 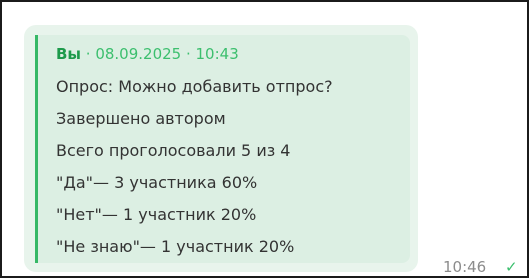 What do you see at coordinates (141, 118) in the screenshot?
I see `poll-status: Завершено автором` at bounding box center [141, 118].